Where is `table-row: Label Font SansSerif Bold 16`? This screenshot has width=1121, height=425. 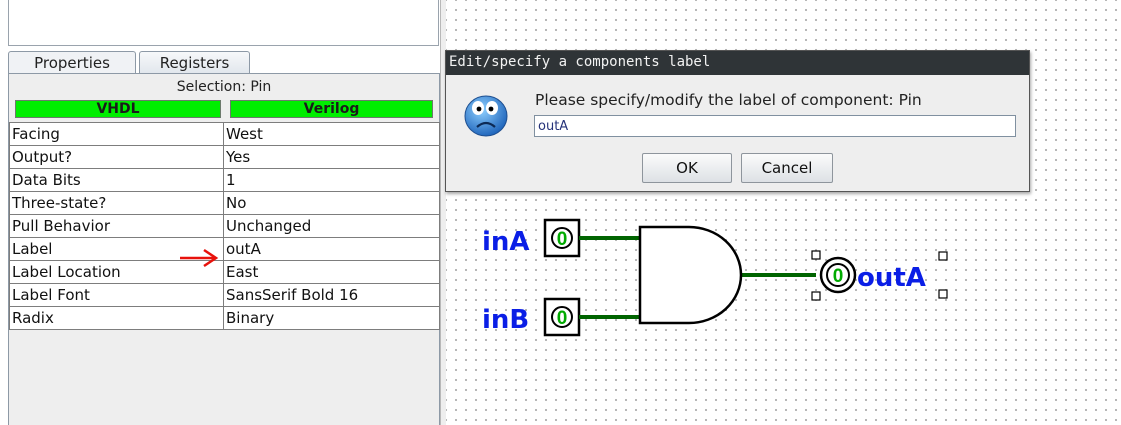 table-row: Label Font SansSerif Bold 16 is located at coordinates (224, 295).